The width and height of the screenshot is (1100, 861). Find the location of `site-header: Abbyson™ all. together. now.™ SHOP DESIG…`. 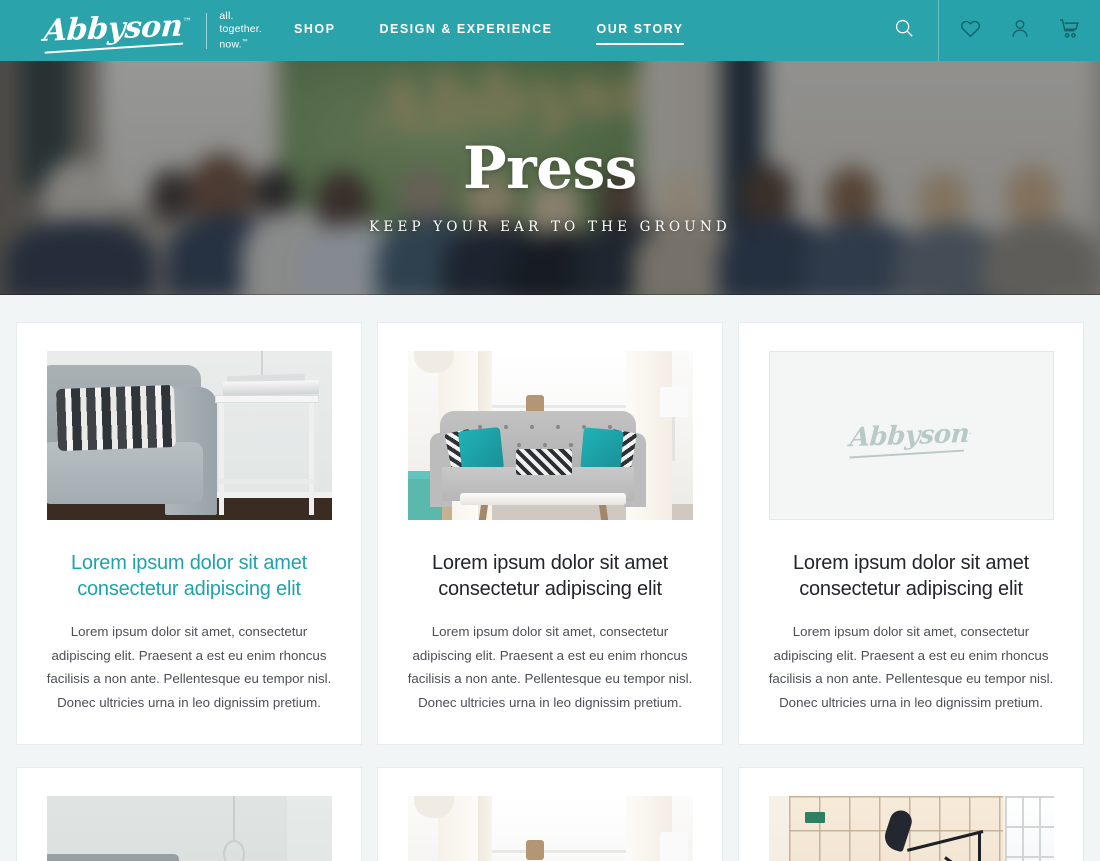

site-header: Abbyson™ all. together. now.™ SHOP DESIG… is located at coordinates (550, 30).